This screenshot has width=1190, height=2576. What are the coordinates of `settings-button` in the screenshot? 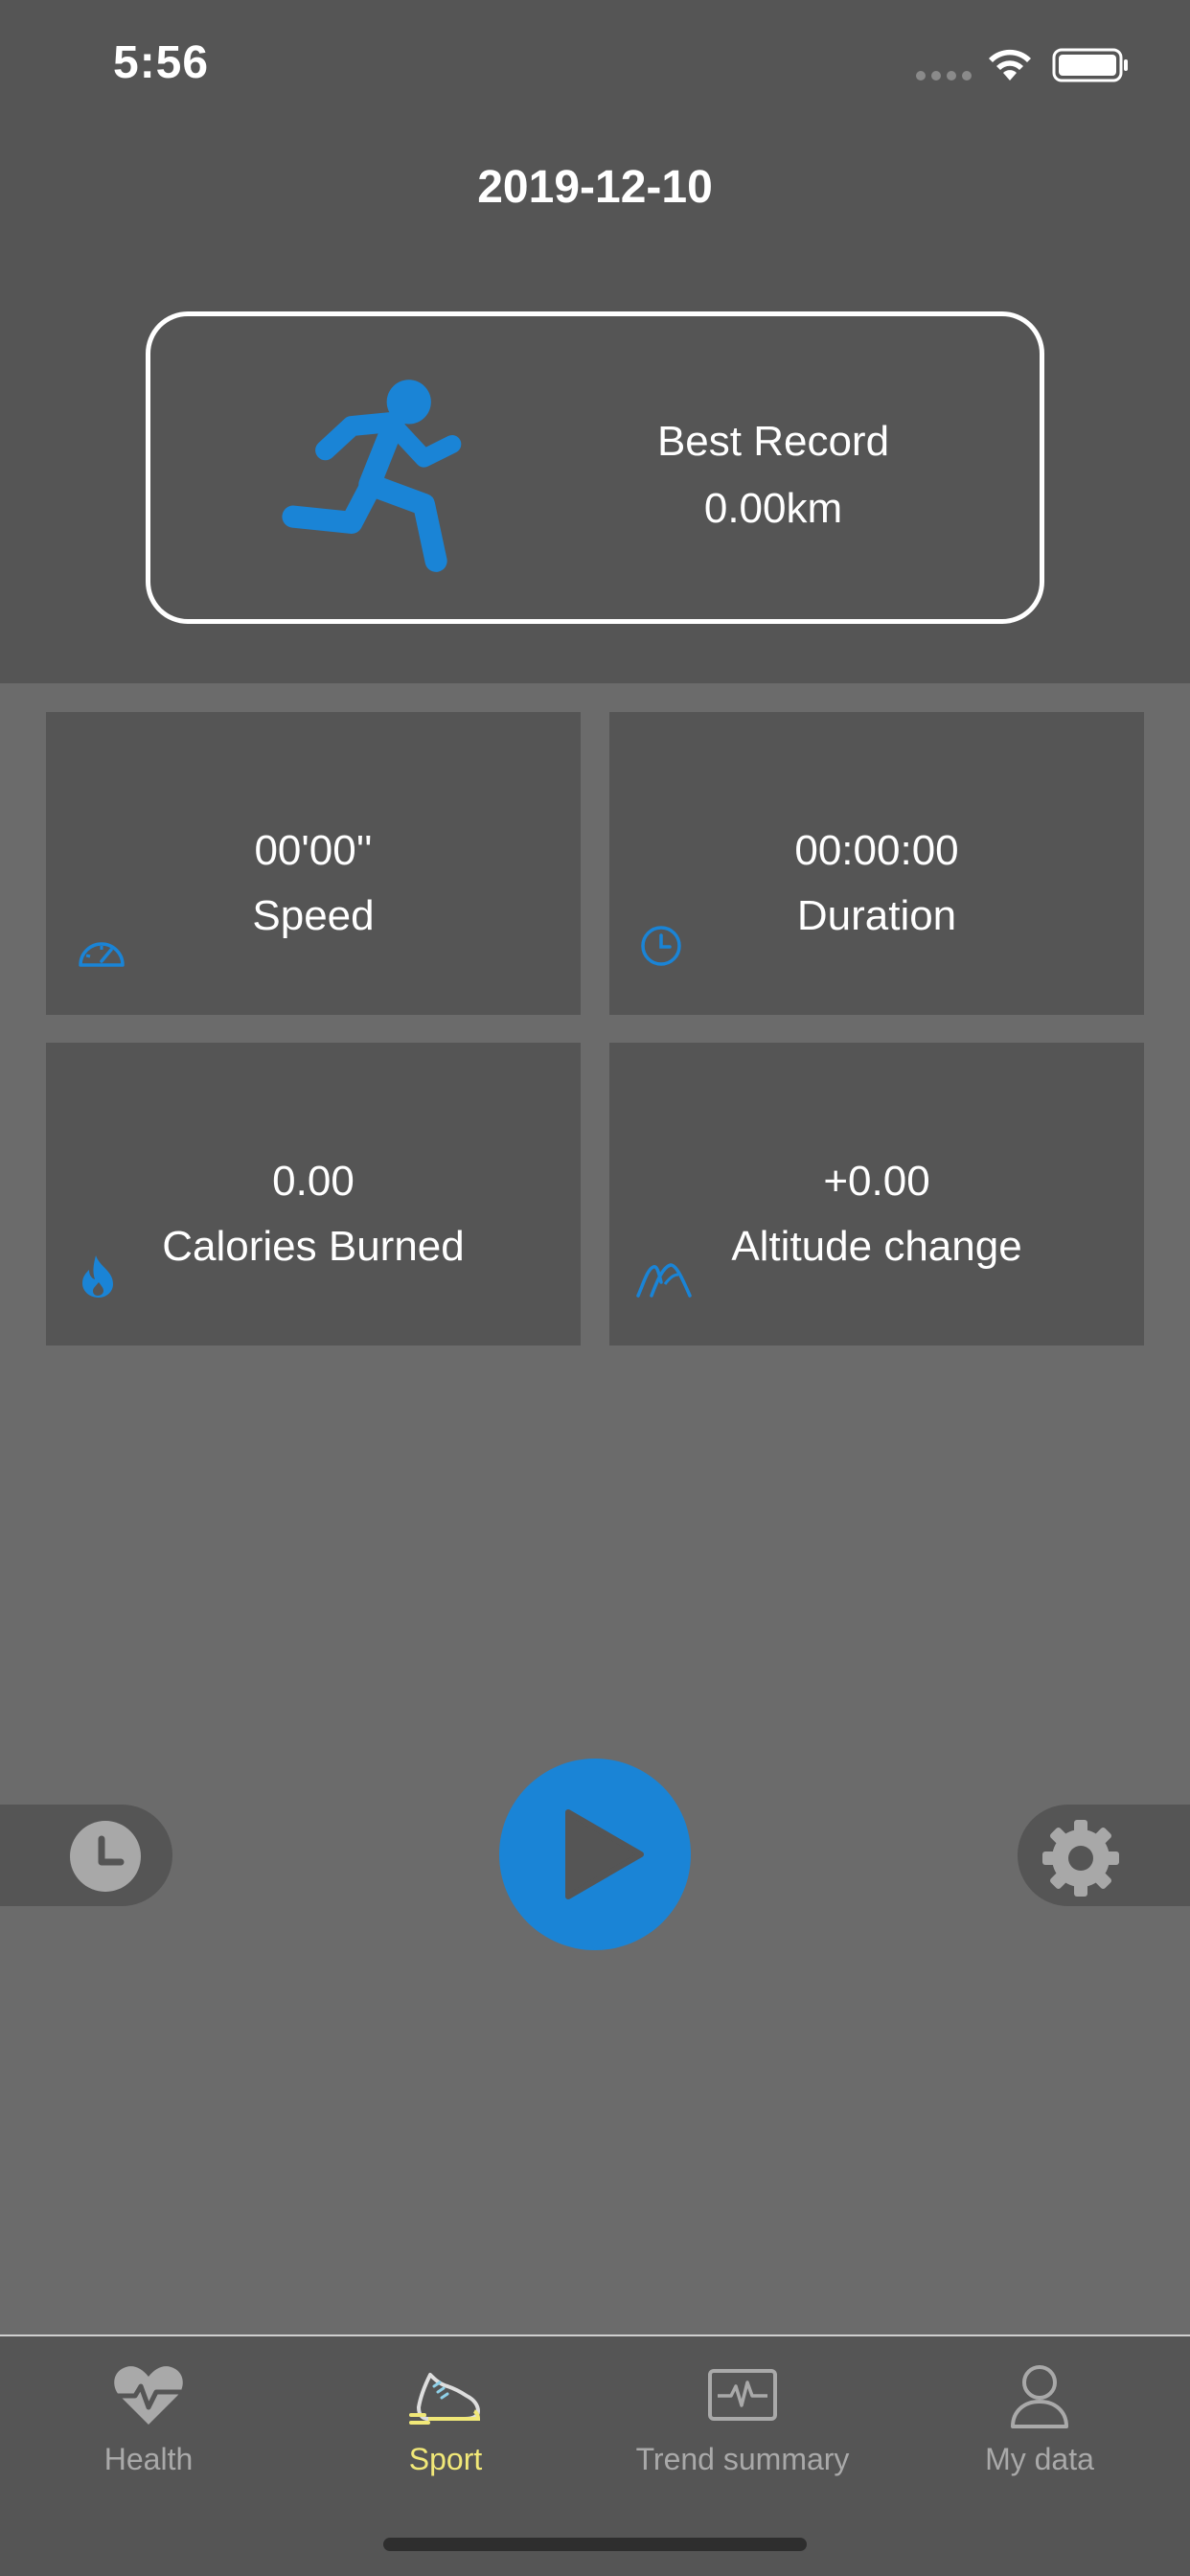 It's located at (1104, 1855).